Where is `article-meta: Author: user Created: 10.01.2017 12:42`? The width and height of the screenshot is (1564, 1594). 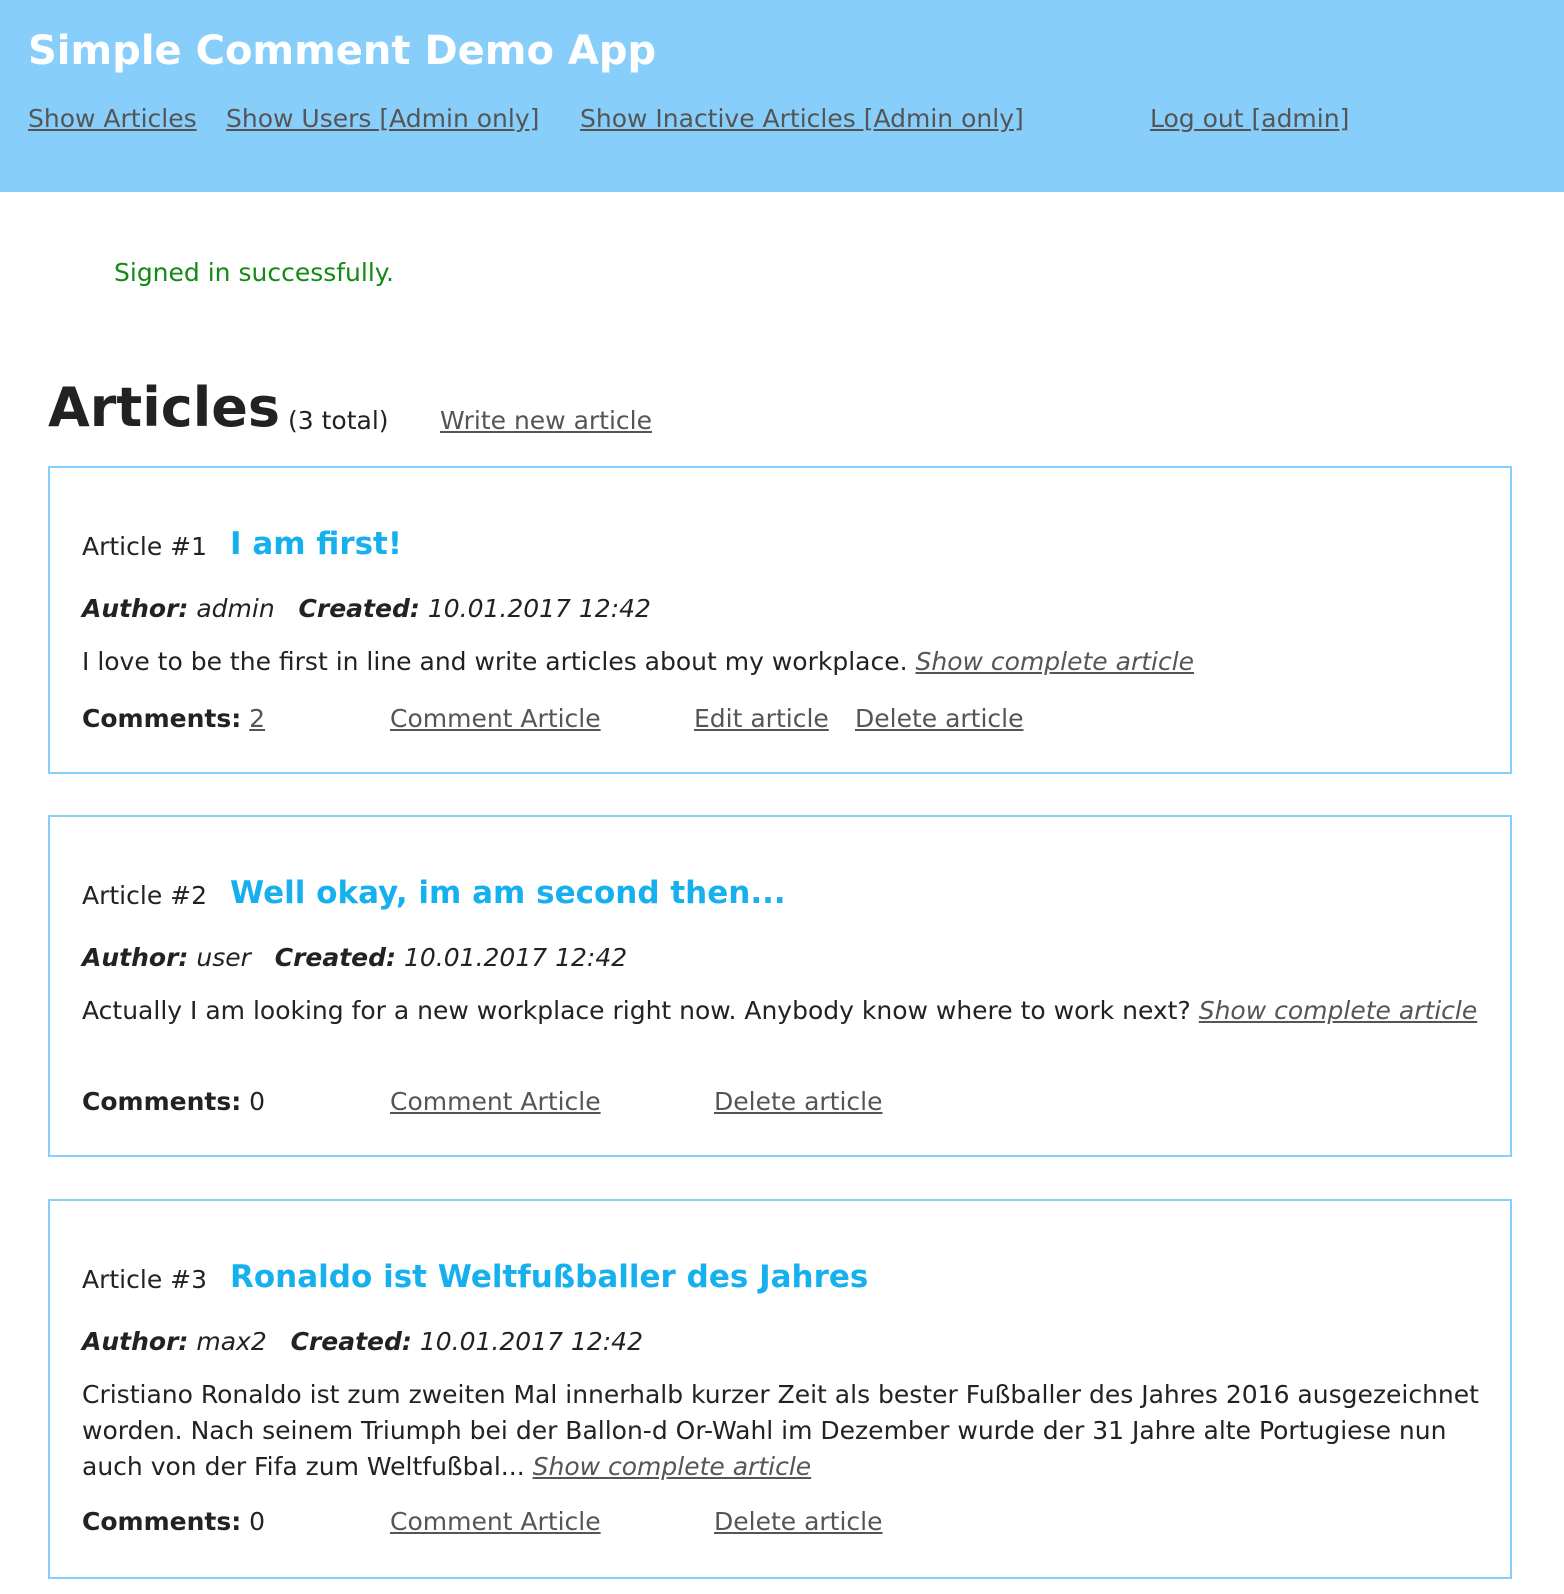 article-meta: Author: user Created: 10.01.2017 12:42 is located at coordinates (354, 957).